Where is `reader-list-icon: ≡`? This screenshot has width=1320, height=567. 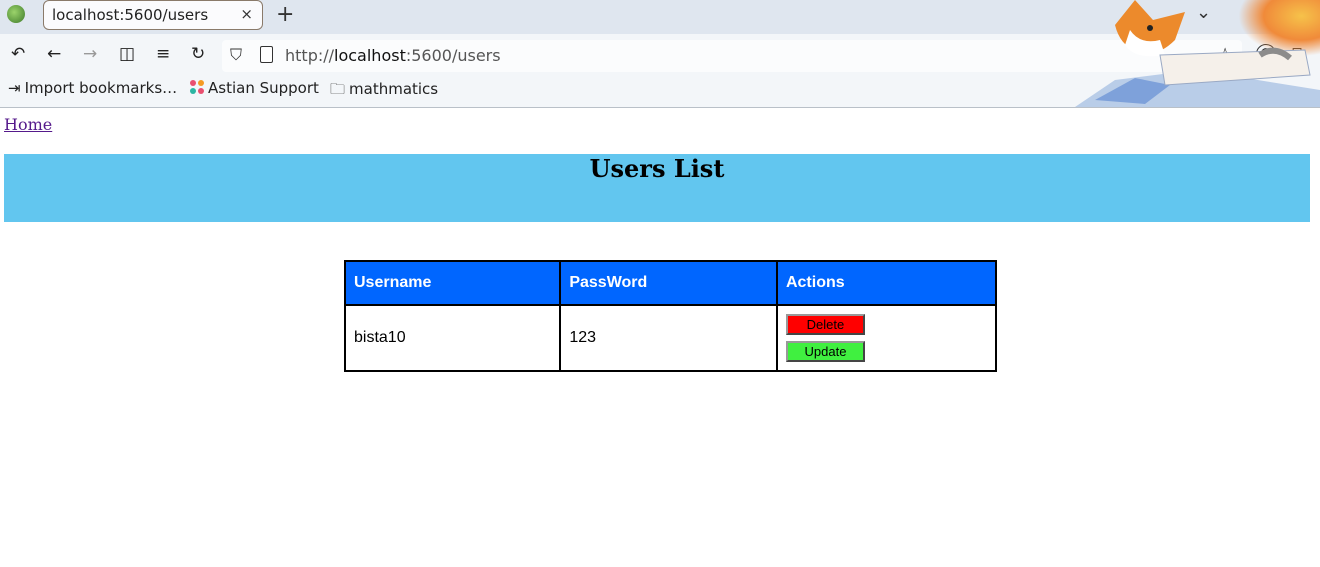 reader-list-icon: ≡ is located at coordinates (163, 54).